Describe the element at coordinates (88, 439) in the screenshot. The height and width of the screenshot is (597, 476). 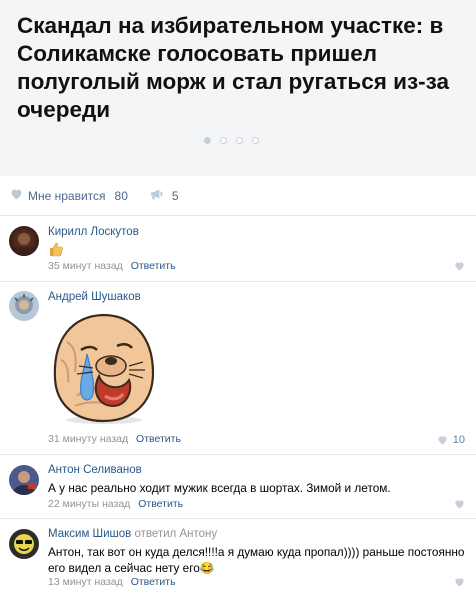
I see `comment-time: 31 минуту назад` at that location.